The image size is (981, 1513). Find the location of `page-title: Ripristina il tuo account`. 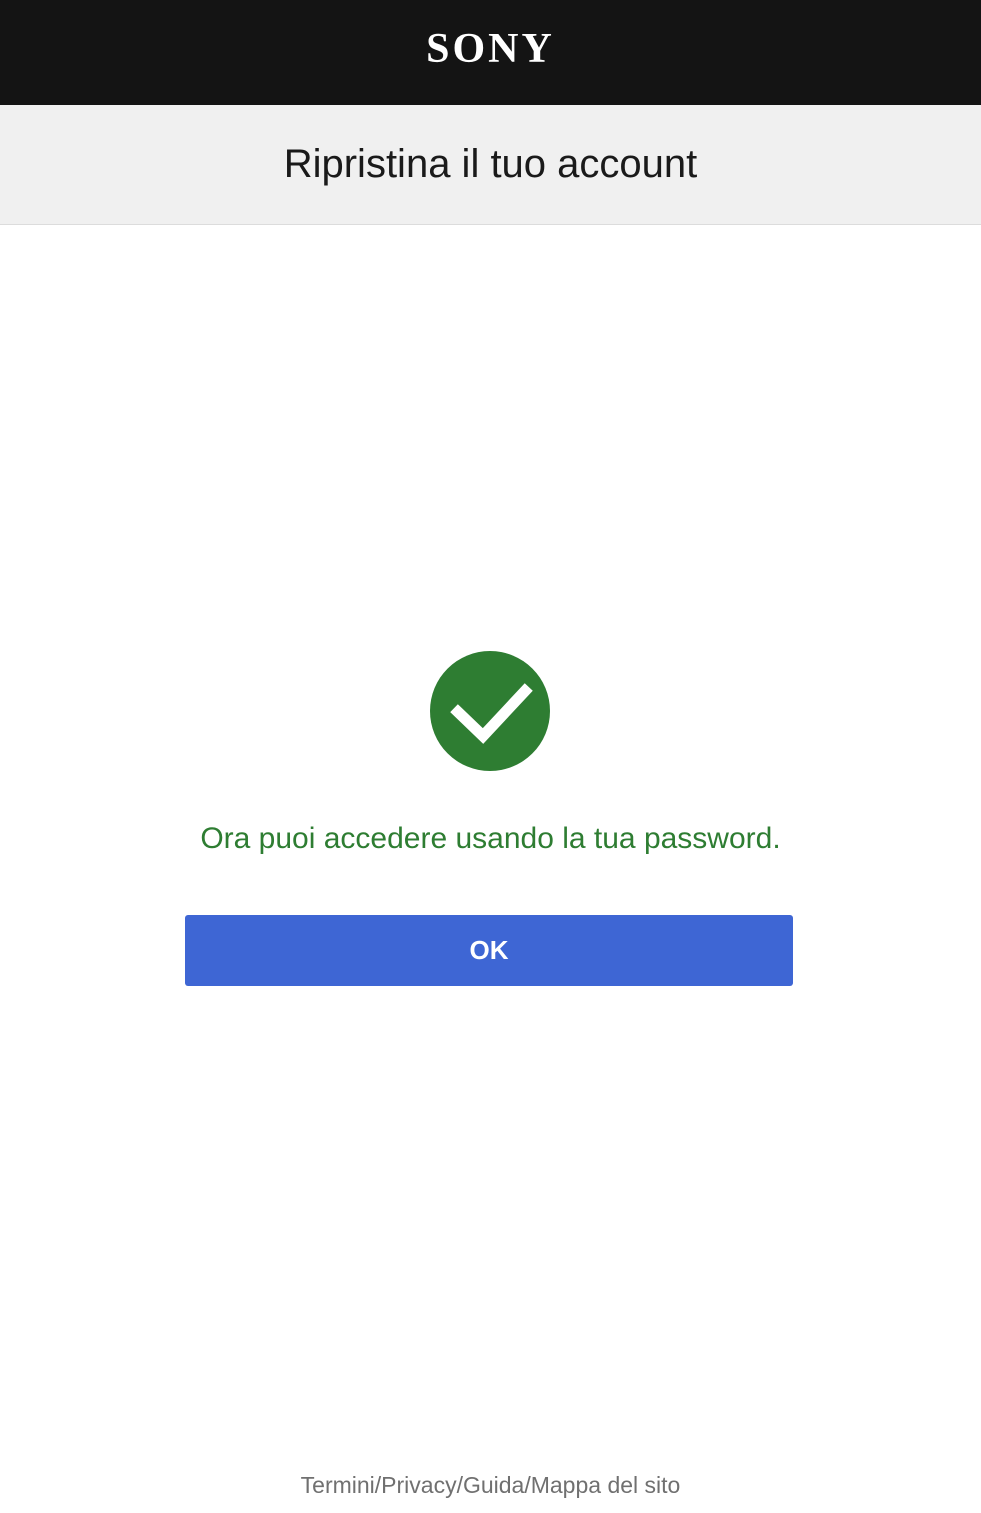

page-title: Ripristina il tuo account is located at coordinates (490, 164).